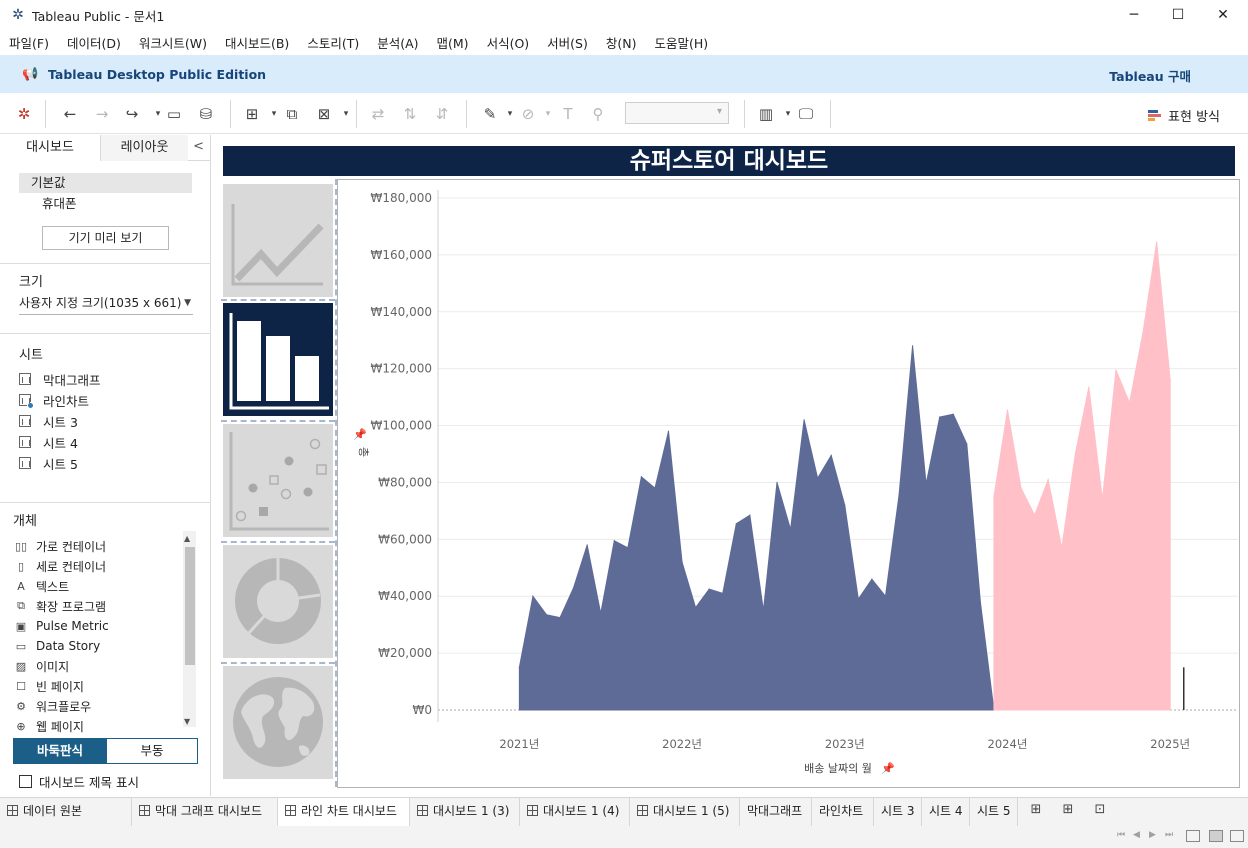 The image size is (1248, 848). I want to click on tiled-toggle: 바둑판식, so click(60, 751).